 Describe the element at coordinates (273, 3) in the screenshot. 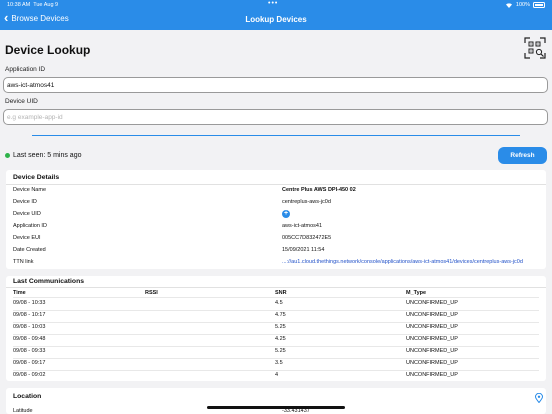

I see `multitask-dots-icon: •••` at that location.